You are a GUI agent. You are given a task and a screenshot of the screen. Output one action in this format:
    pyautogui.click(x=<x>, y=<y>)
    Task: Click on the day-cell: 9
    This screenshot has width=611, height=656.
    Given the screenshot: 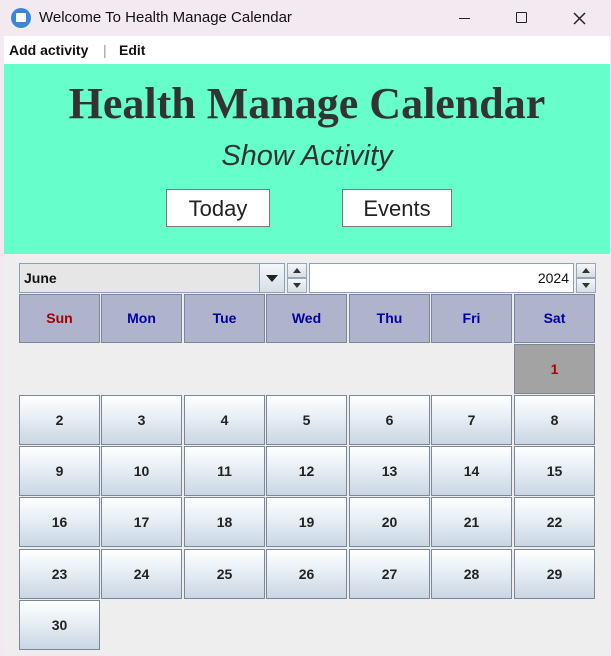 What is the action you would take?
    pyautogui.click(x=59, y=471)
    